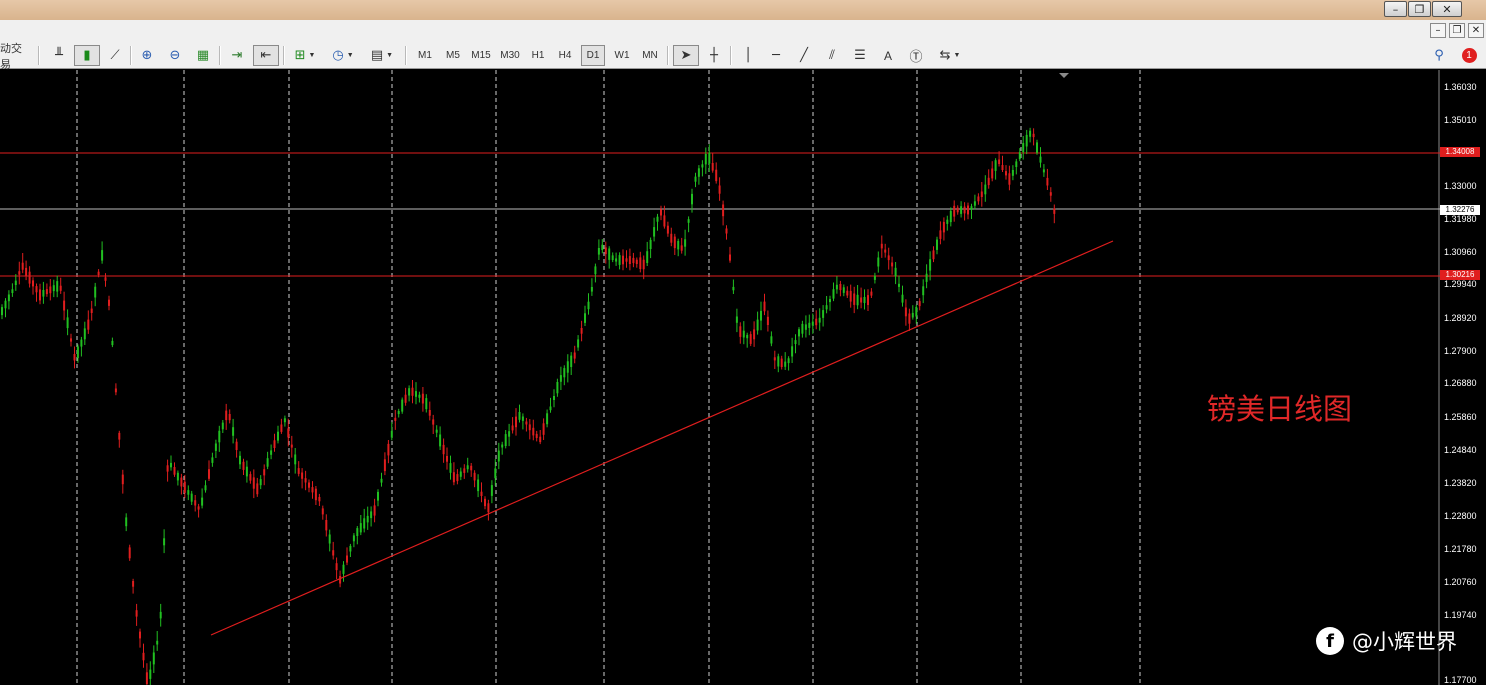  Describe the element at coordinates (832, 55) in the screenshot. I see `equidistant-channel-tool-button: ⫽` at that location.